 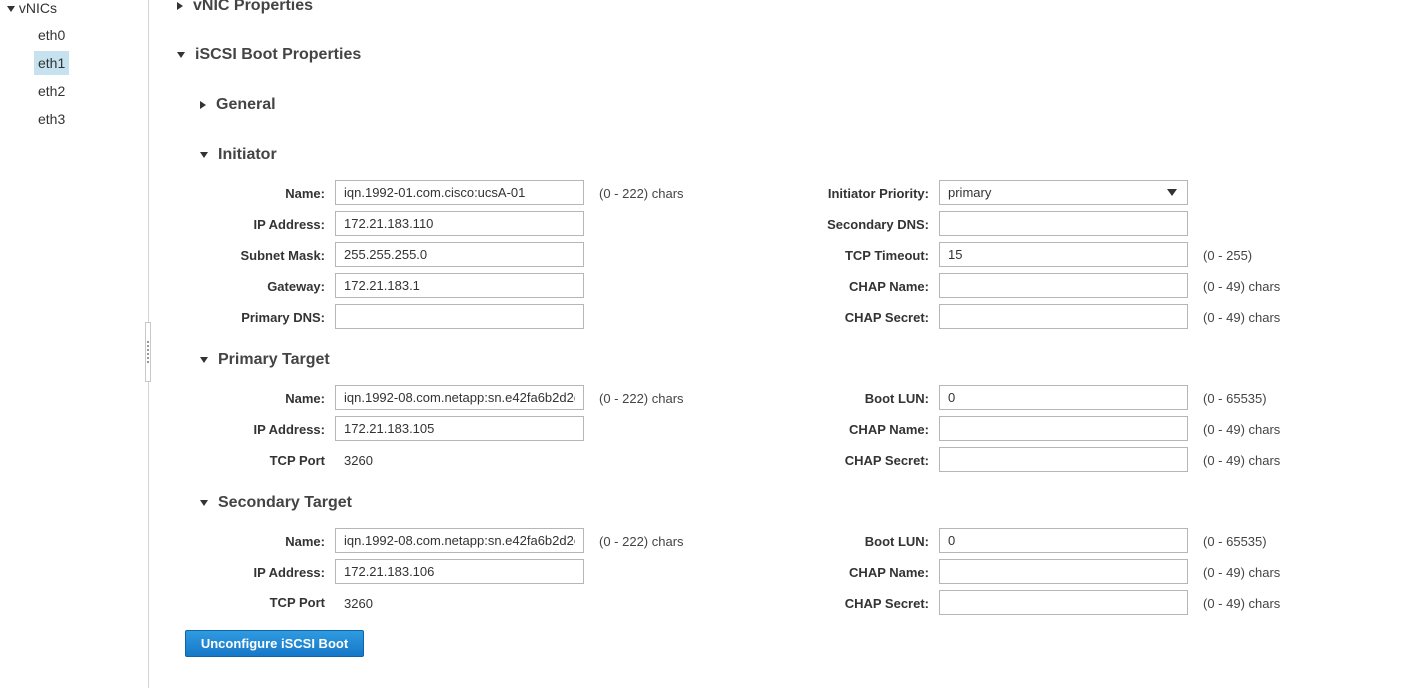 I want to click on initiator-chap-name-hint: (0 - 49) chars, so click(x=1242, y=286).